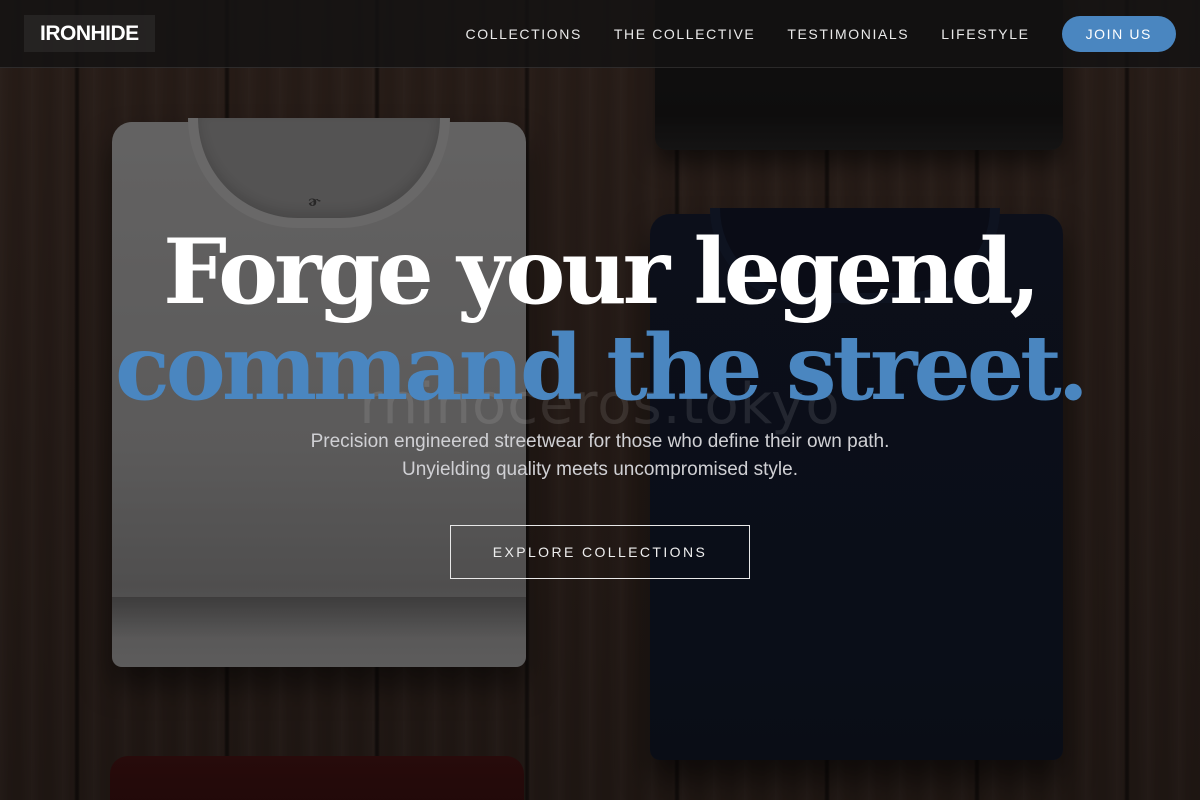 This screenshot has height=800, width=1200. I want to click on hero-headline-line2: command the street., so click(602, 368).